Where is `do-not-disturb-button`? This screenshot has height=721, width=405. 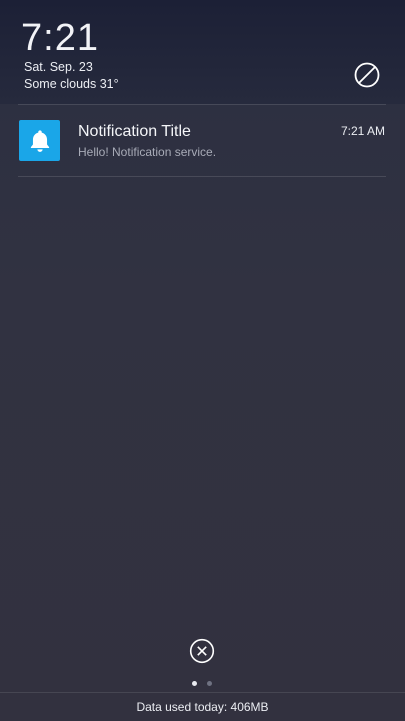
do-not-disturb-button is located at coordinates (367, 75).